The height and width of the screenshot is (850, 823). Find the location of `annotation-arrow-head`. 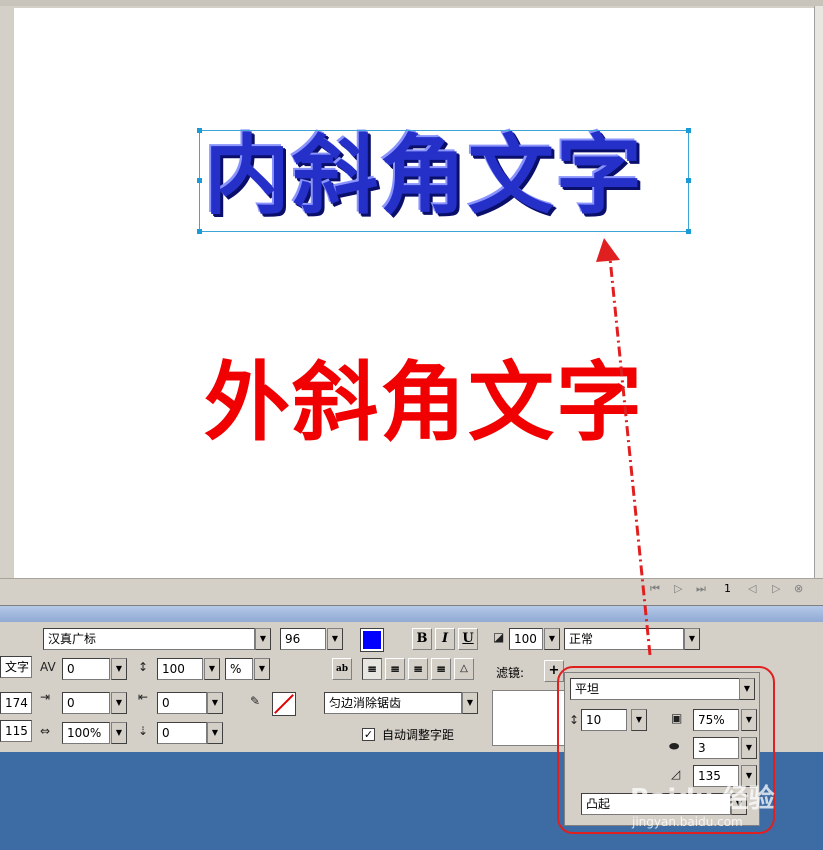

annotation-arrow-head is located at coordinates (608, 250).